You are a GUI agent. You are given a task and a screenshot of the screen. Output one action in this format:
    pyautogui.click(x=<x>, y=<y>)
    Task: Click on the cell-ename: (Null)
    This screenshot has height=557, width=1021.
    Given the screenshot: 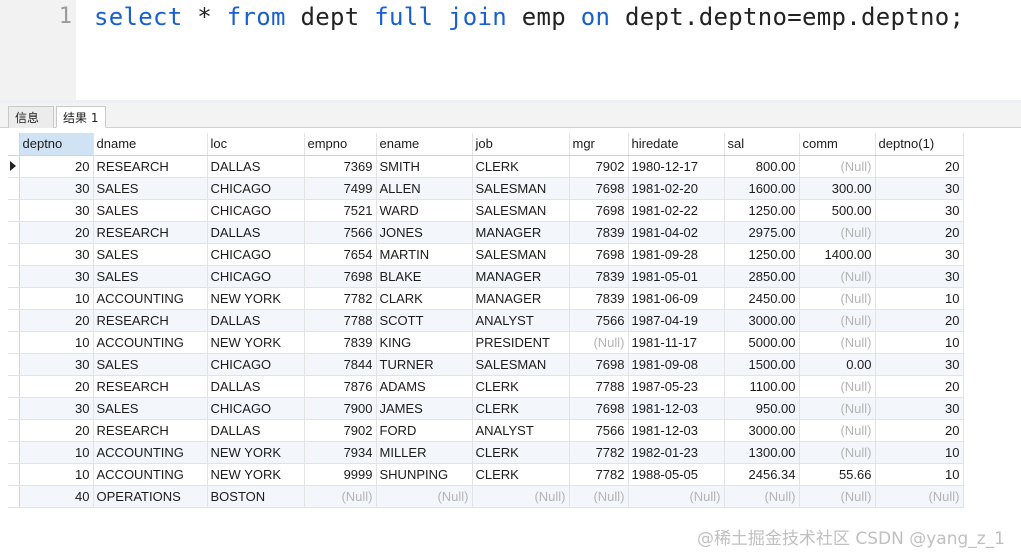 What is the action you would take?
    pyautogui.click(x=424, y=496)
    